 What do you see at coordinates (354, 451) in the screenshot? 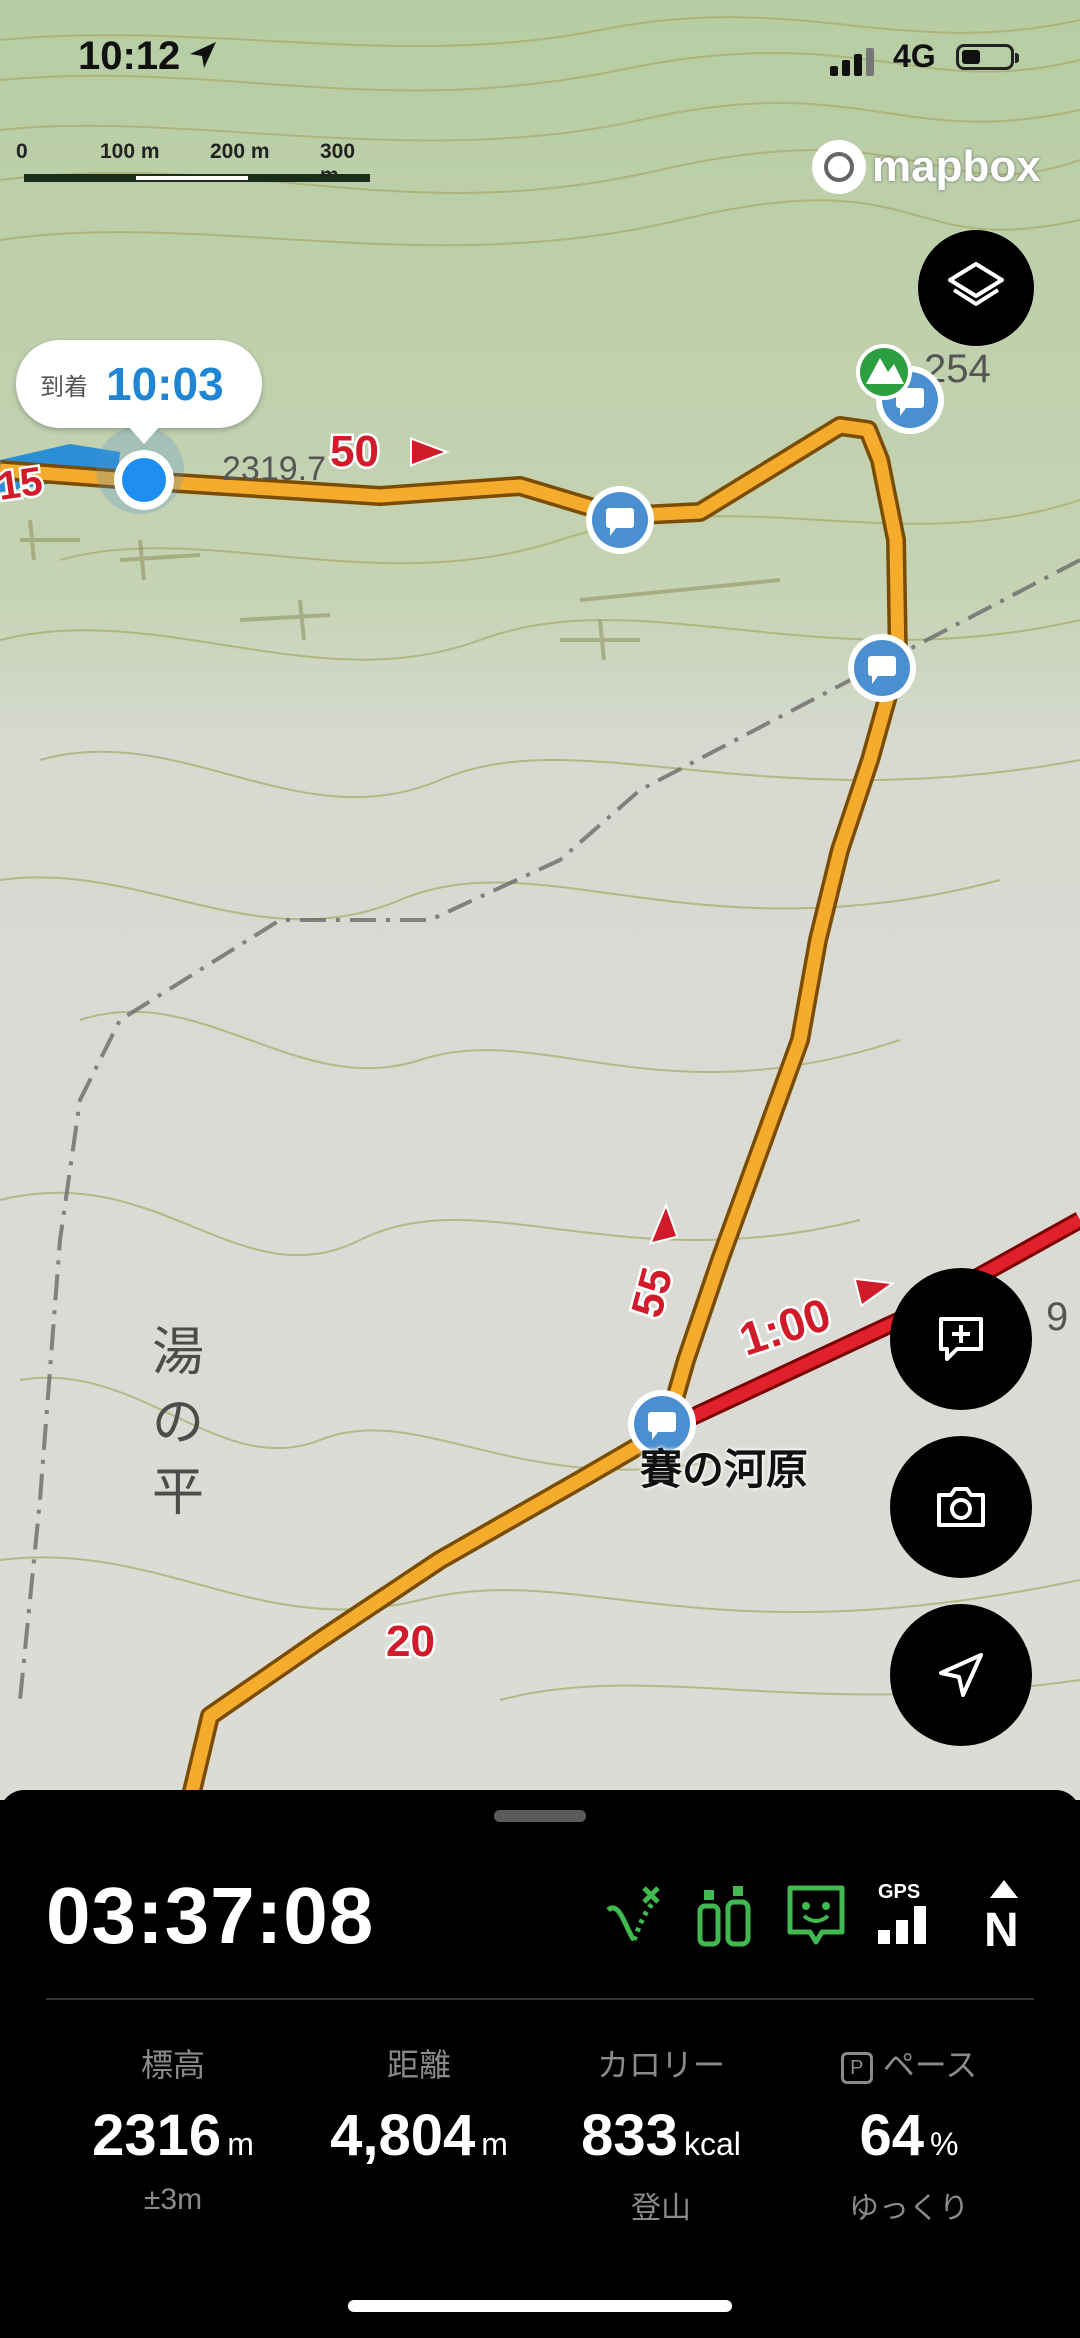
I see `route-marker-50: 50` at bounding box center [354, 451].